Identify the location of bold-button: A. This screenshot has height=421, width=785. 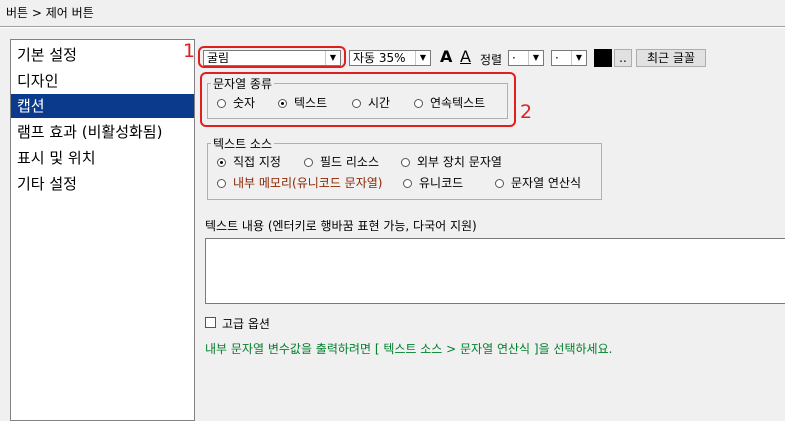
(446, 56).